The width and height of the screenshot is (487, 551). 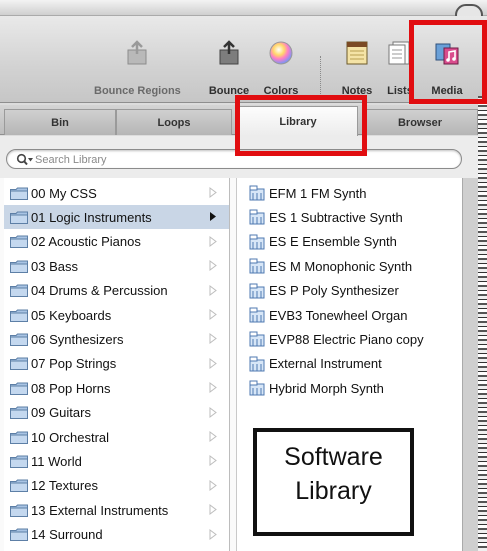 I want to click on category-row: 06 Synthesizers, so click(x=116, y=339).